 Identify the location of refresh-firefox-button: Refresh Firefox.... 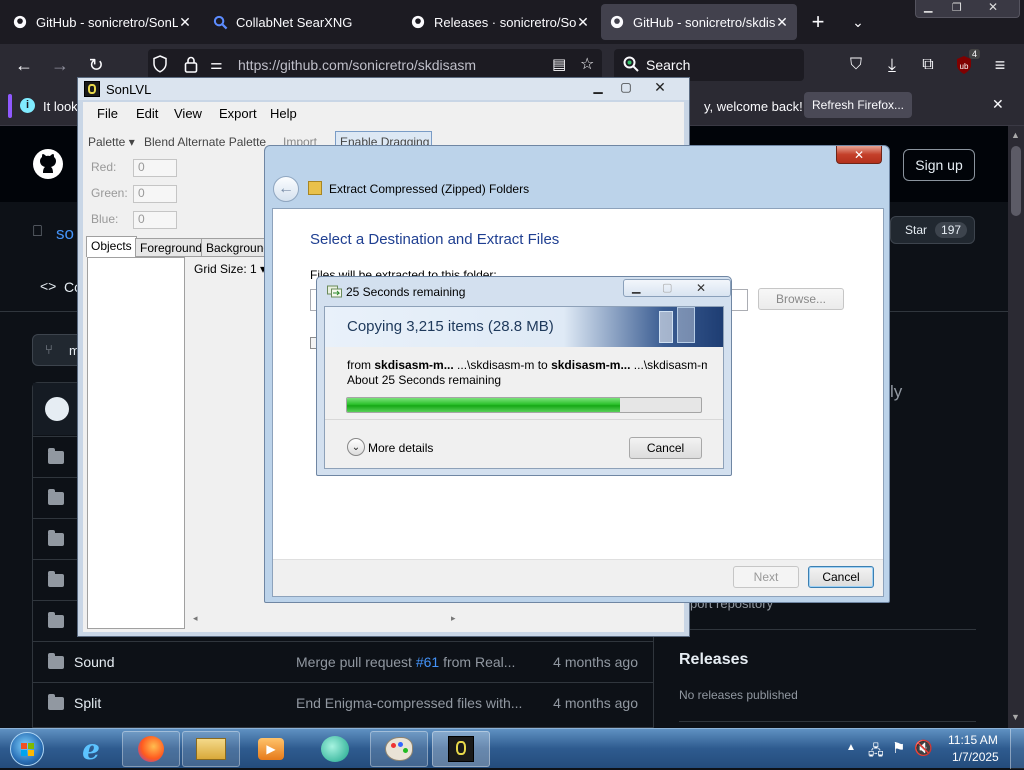
(858, 105).